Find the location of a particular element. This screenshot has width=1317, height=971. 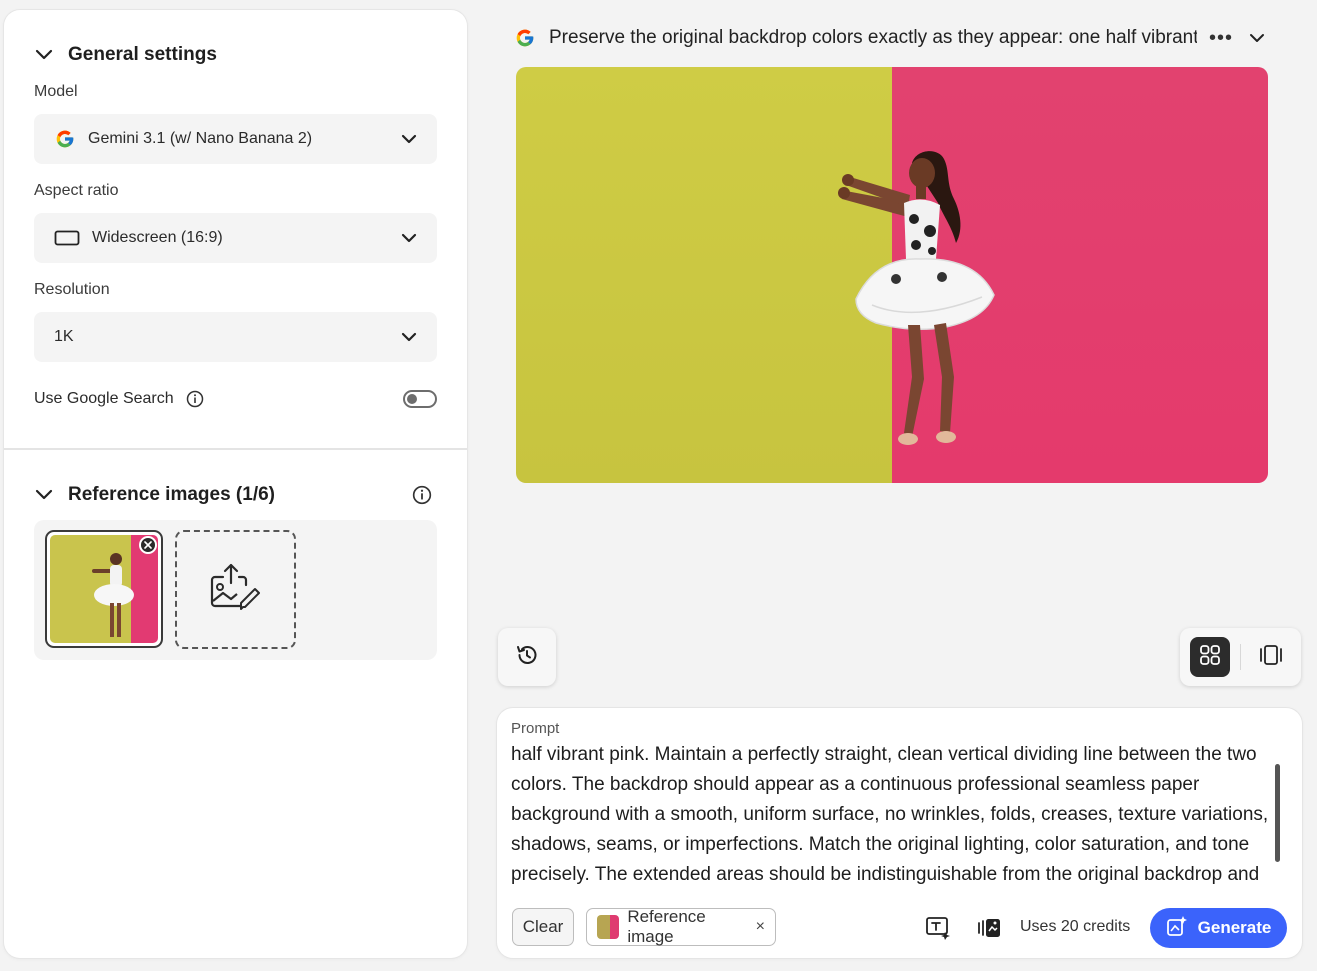

generate-icon is located at coordinates (1177, 928).